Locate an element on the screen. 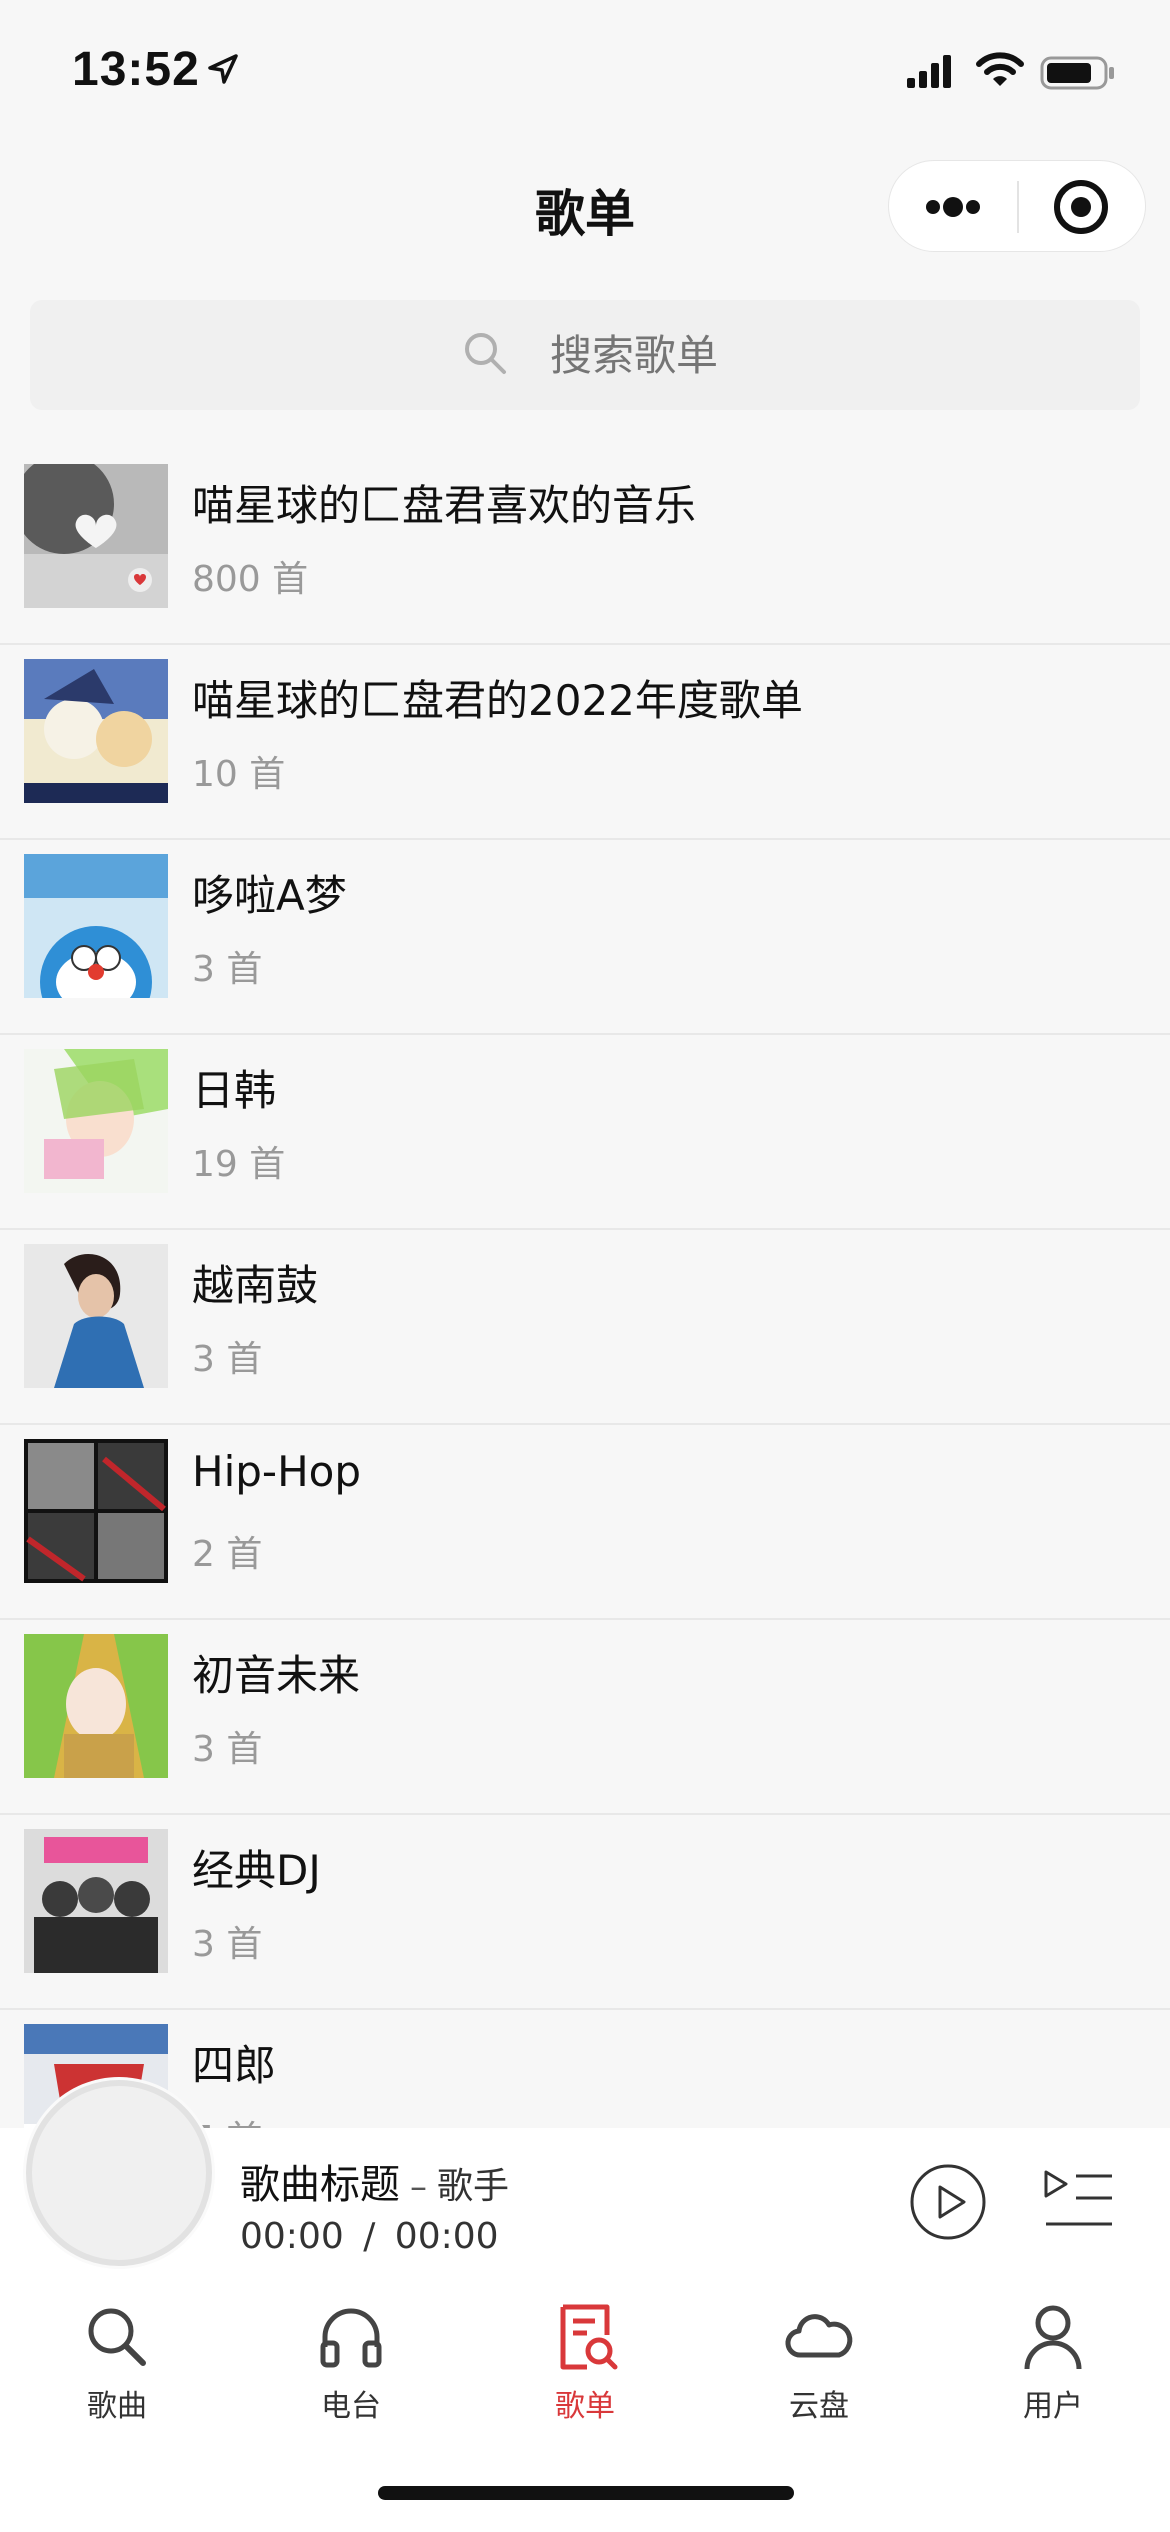  album-disc is located at coordinates (119, 2173).